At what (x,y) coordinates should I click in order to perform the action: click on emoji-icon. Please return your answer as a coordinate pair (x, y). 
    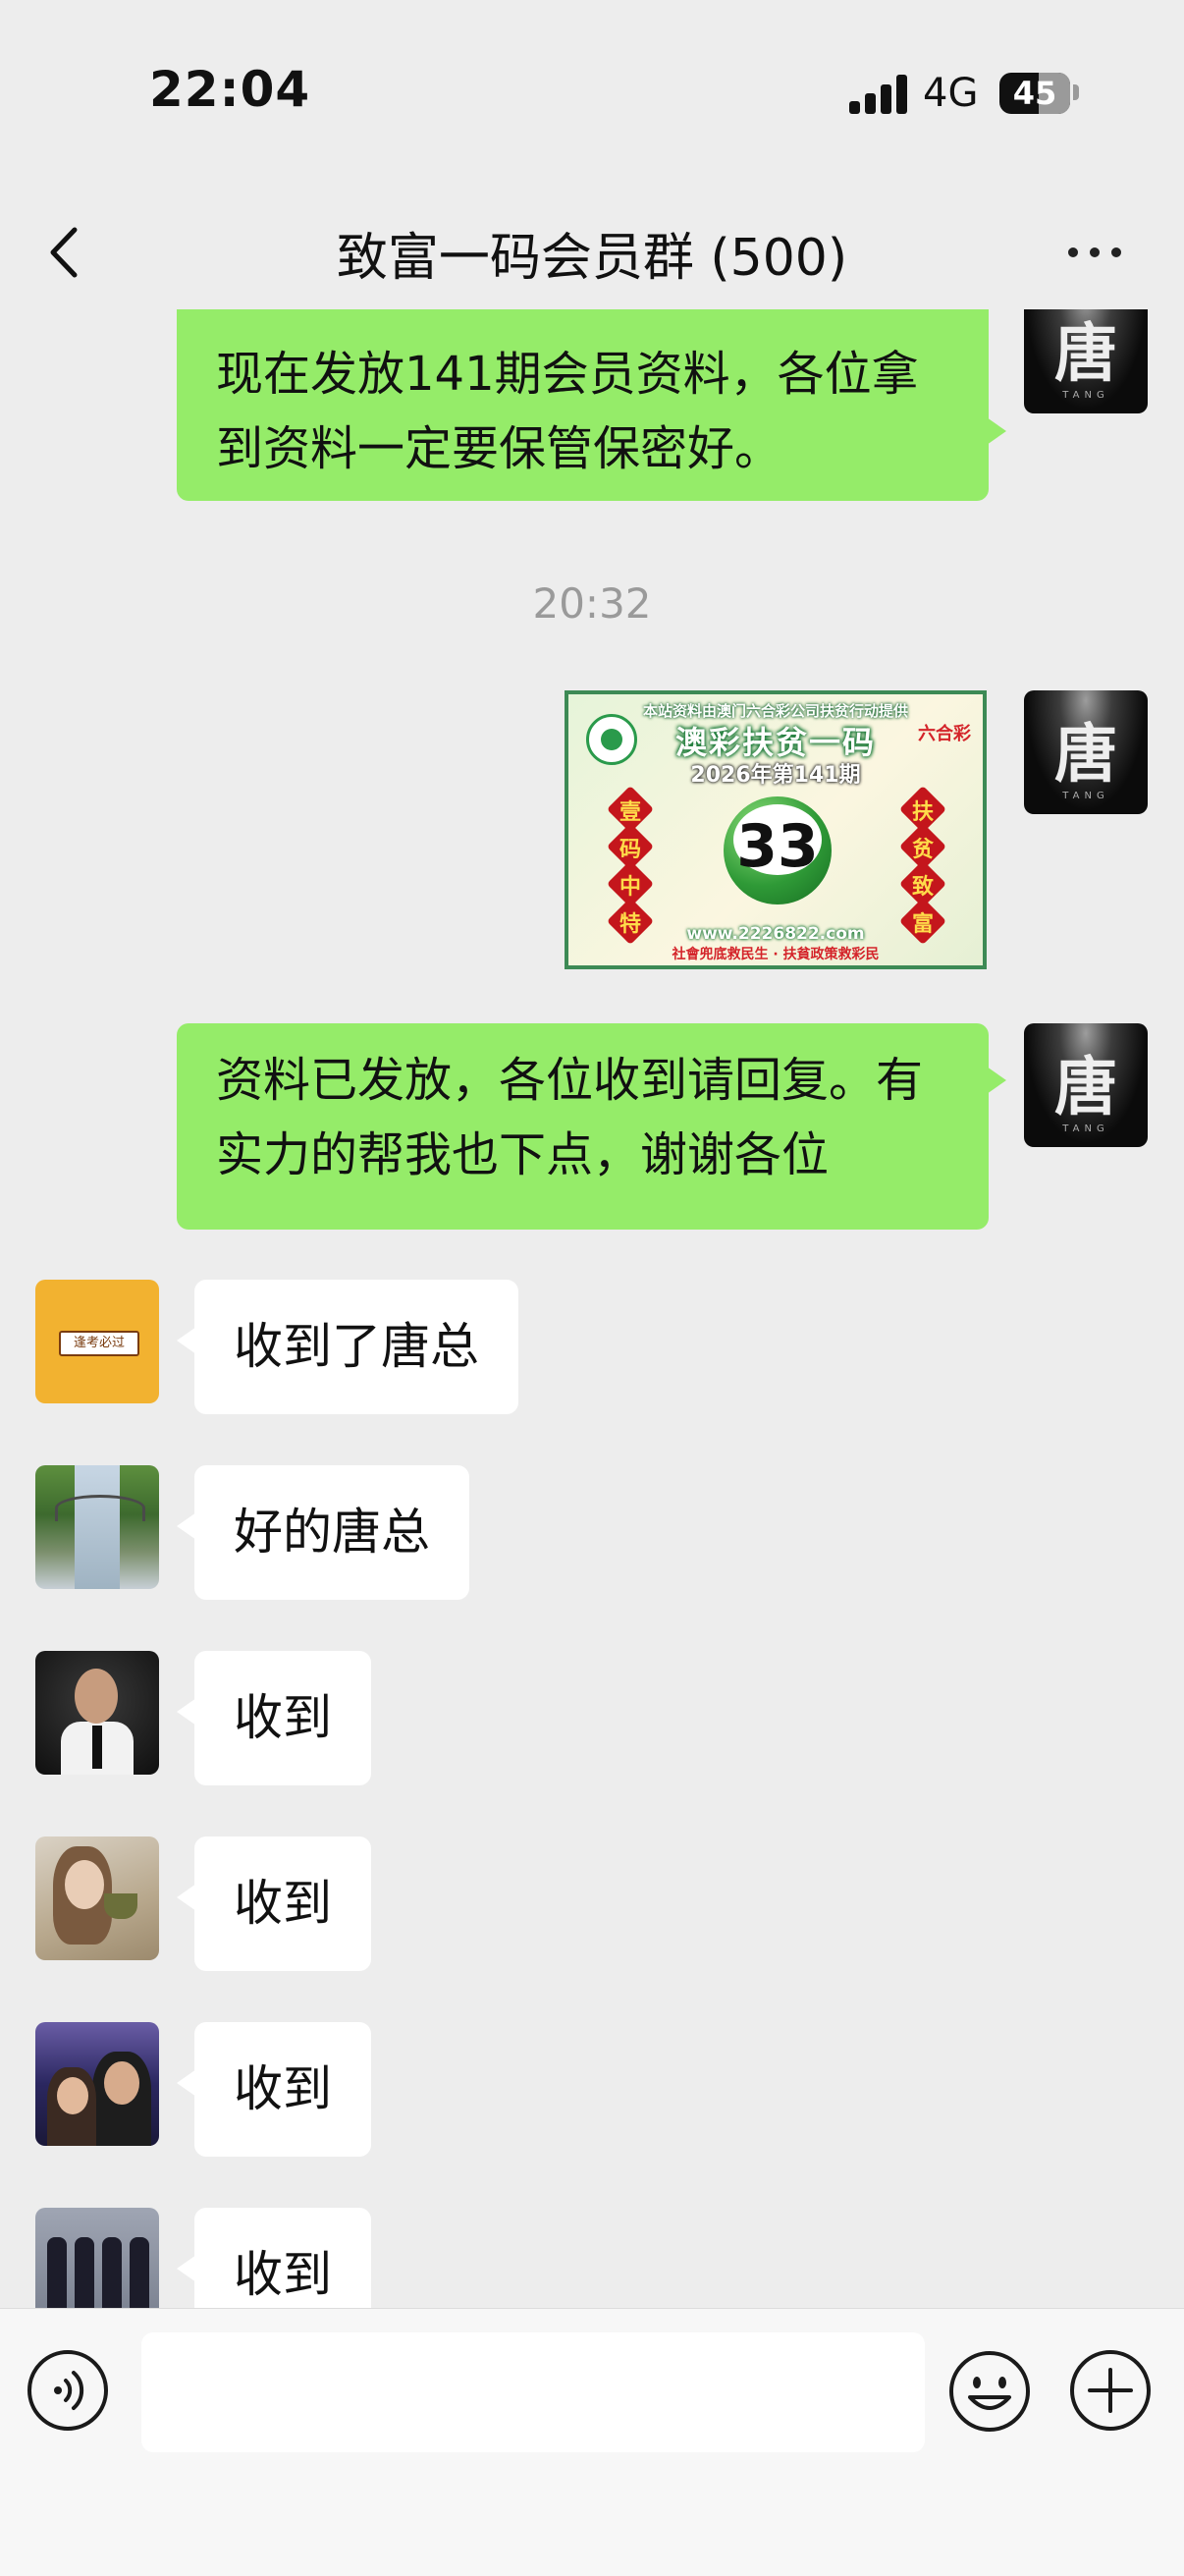
    Looking at the image, I should click on (989, 2391).